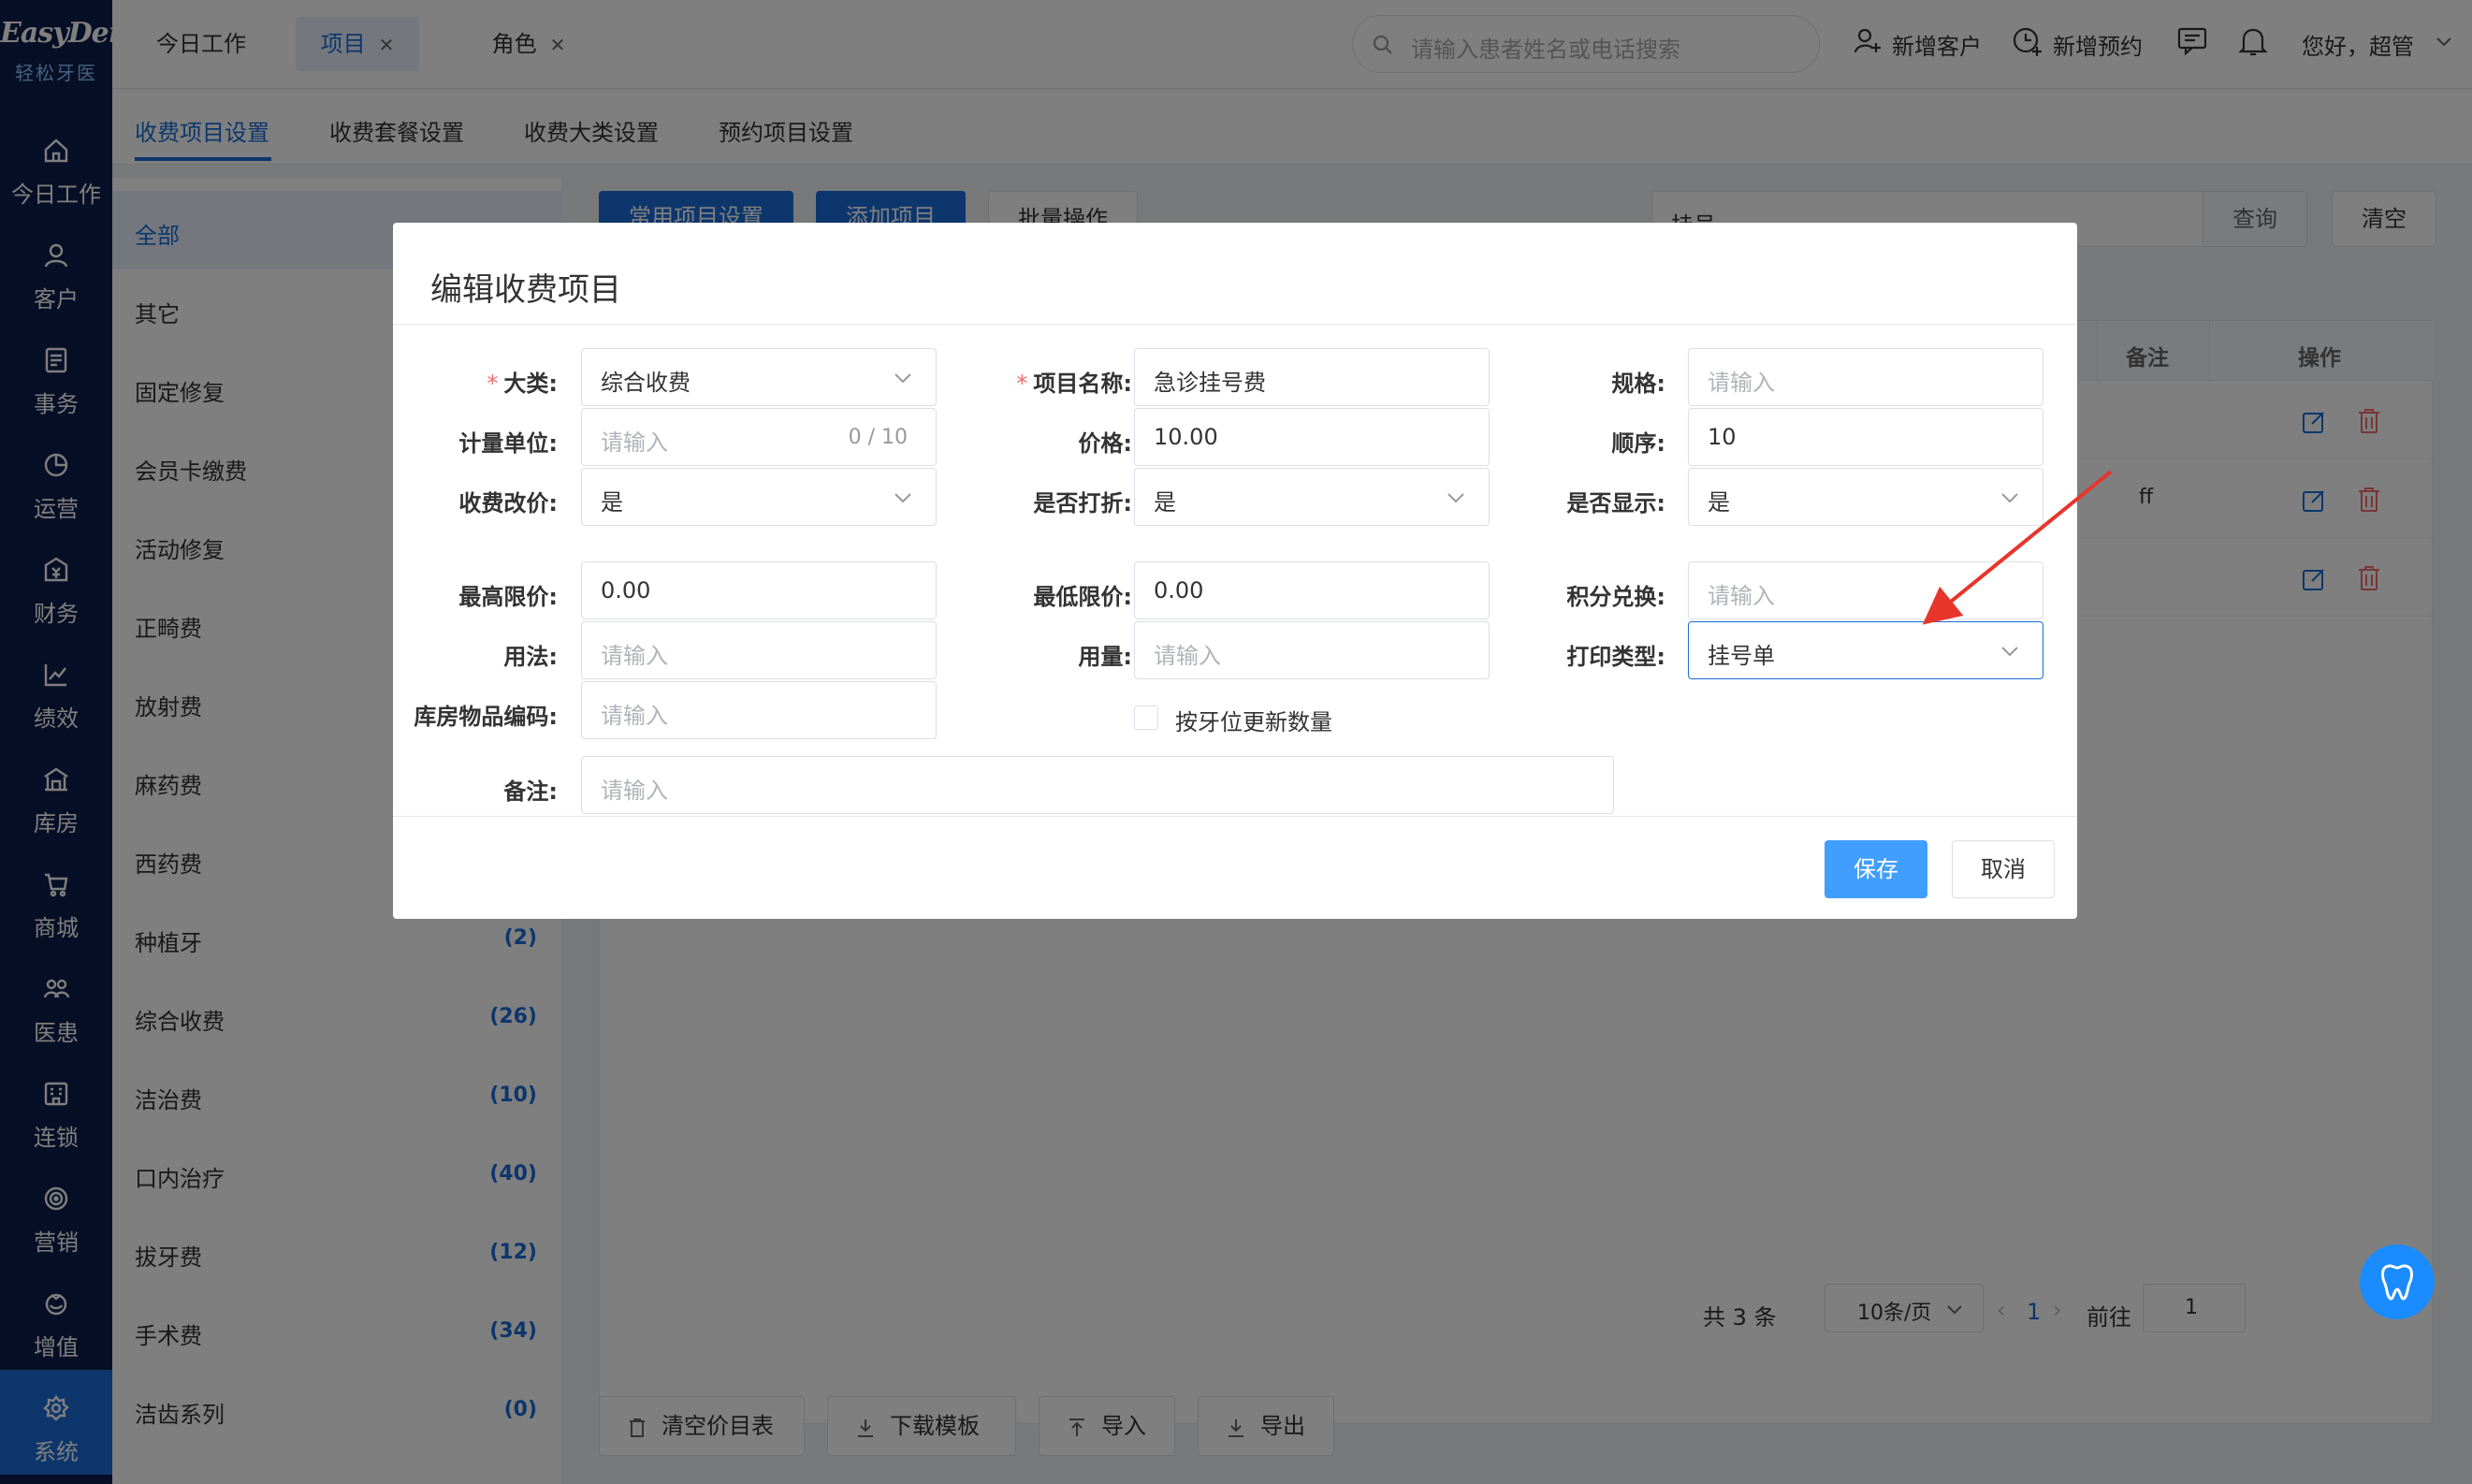 The image size is (2472, 1484). Describe the element at coordinates (1615, 503) in the screenshot. I see `display-label: 是否显示:` at that location.